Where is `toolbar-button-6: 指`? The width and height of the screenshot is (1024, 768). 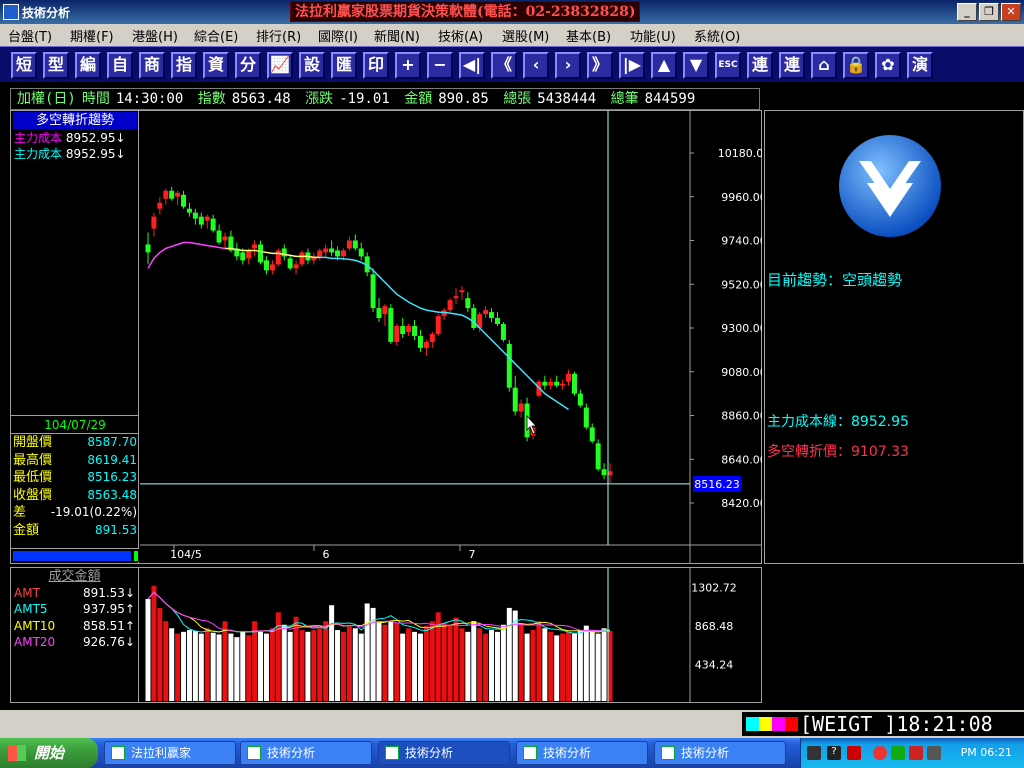
toolbar-button-6: 指 is located at coordinates (184, 65).